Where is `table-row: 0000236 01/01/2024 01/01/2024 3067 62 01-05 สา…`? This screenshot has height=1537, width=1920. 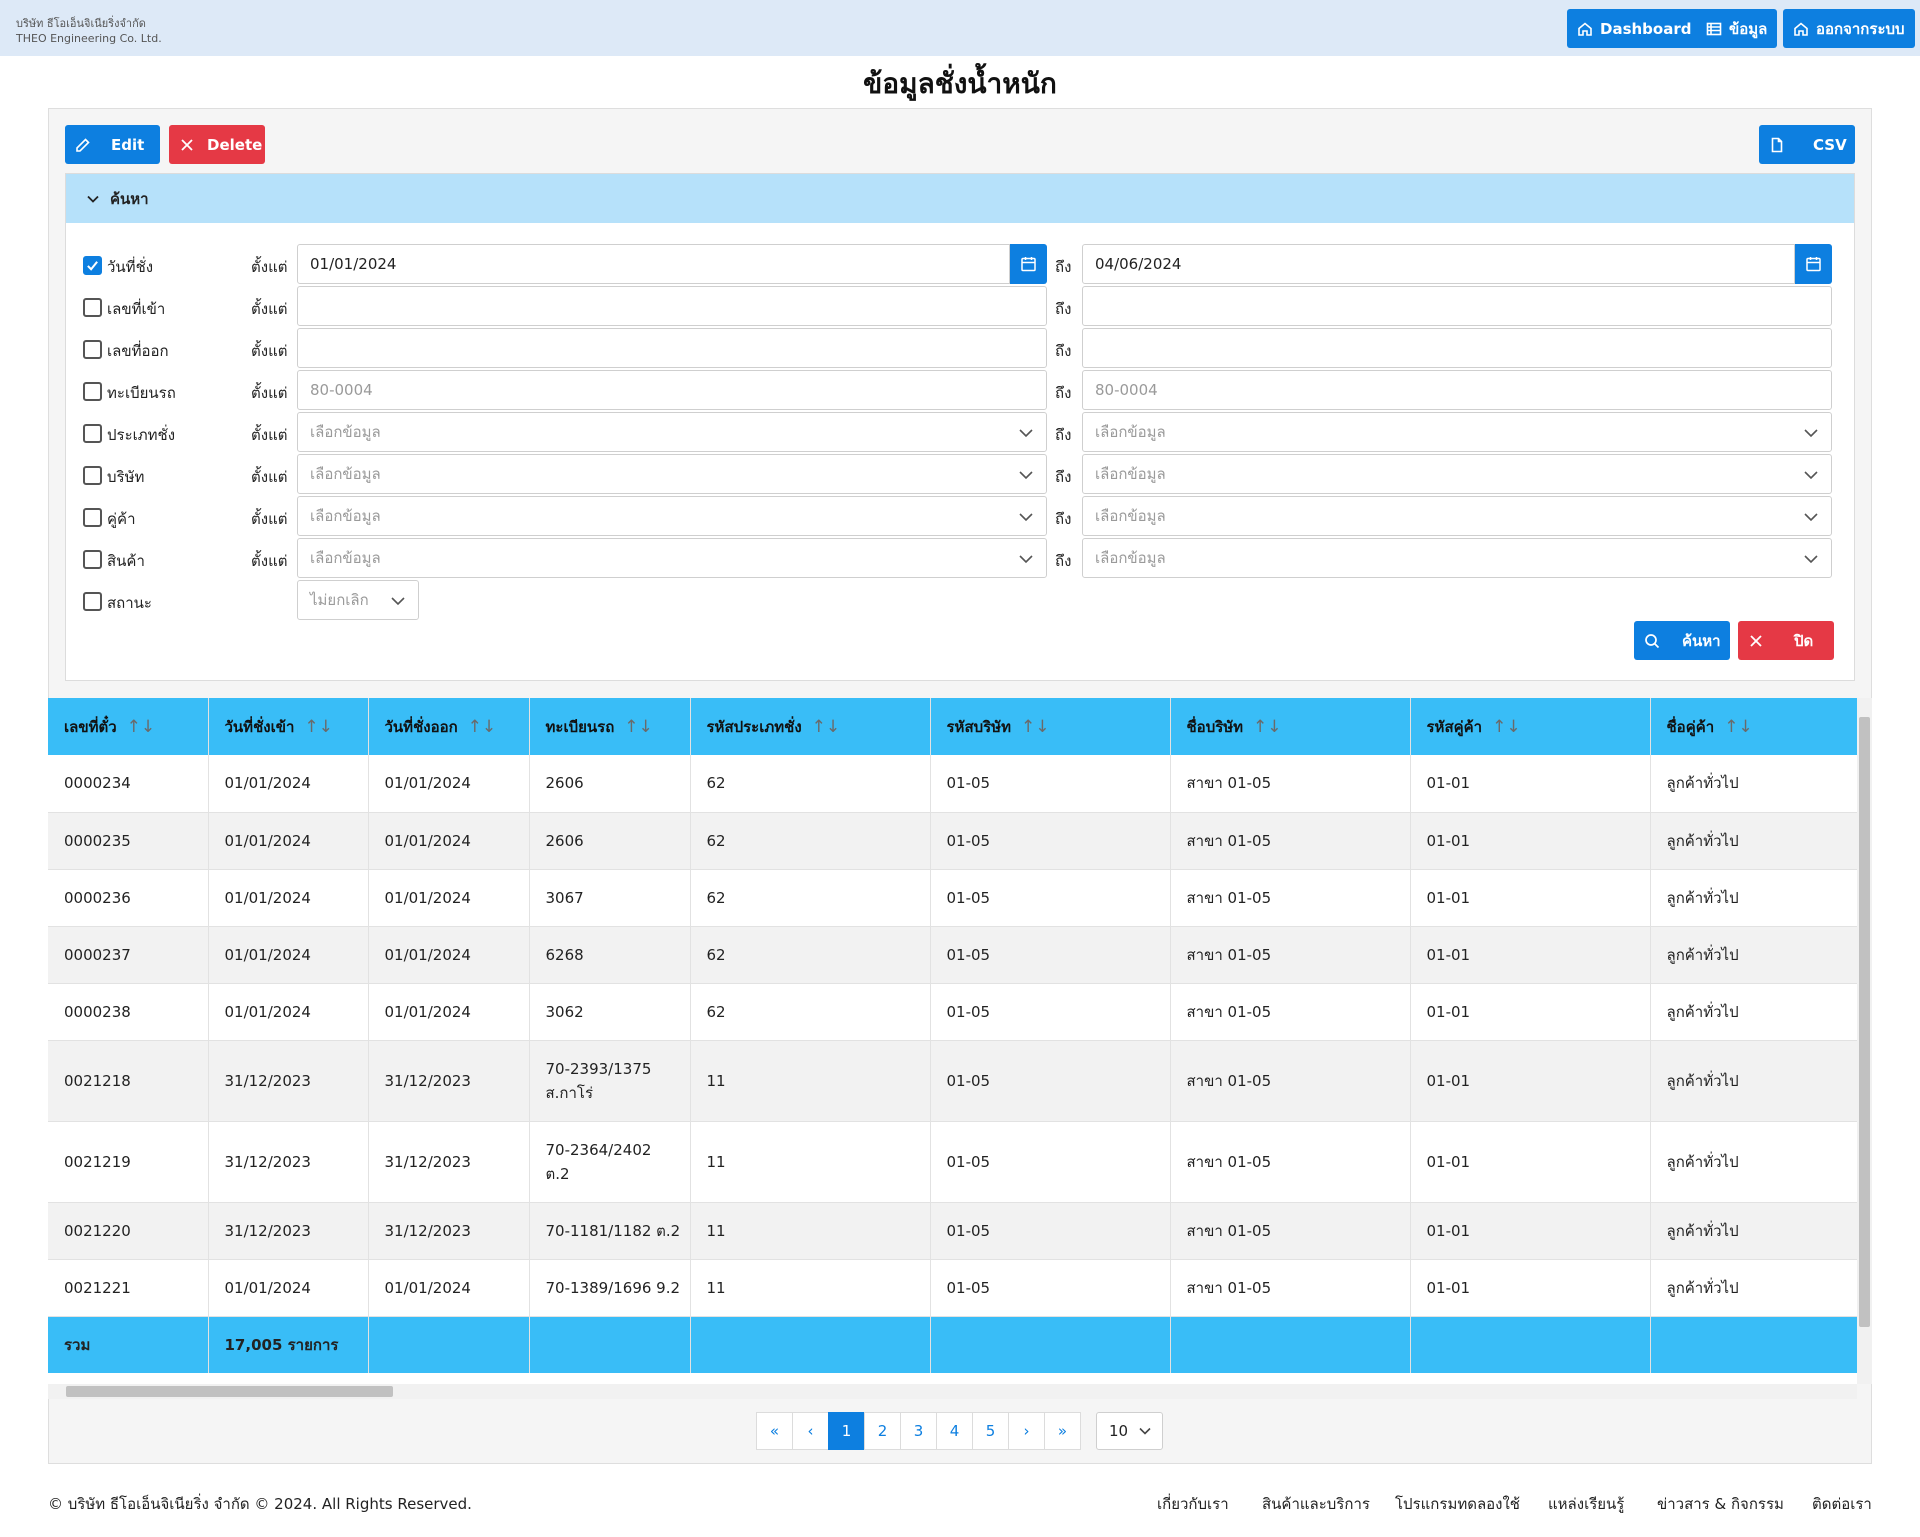 table-row: 0000236 01/01/2024 01/01/2024 3067 62 01-05 สา… is located at coordinates (954, 897).